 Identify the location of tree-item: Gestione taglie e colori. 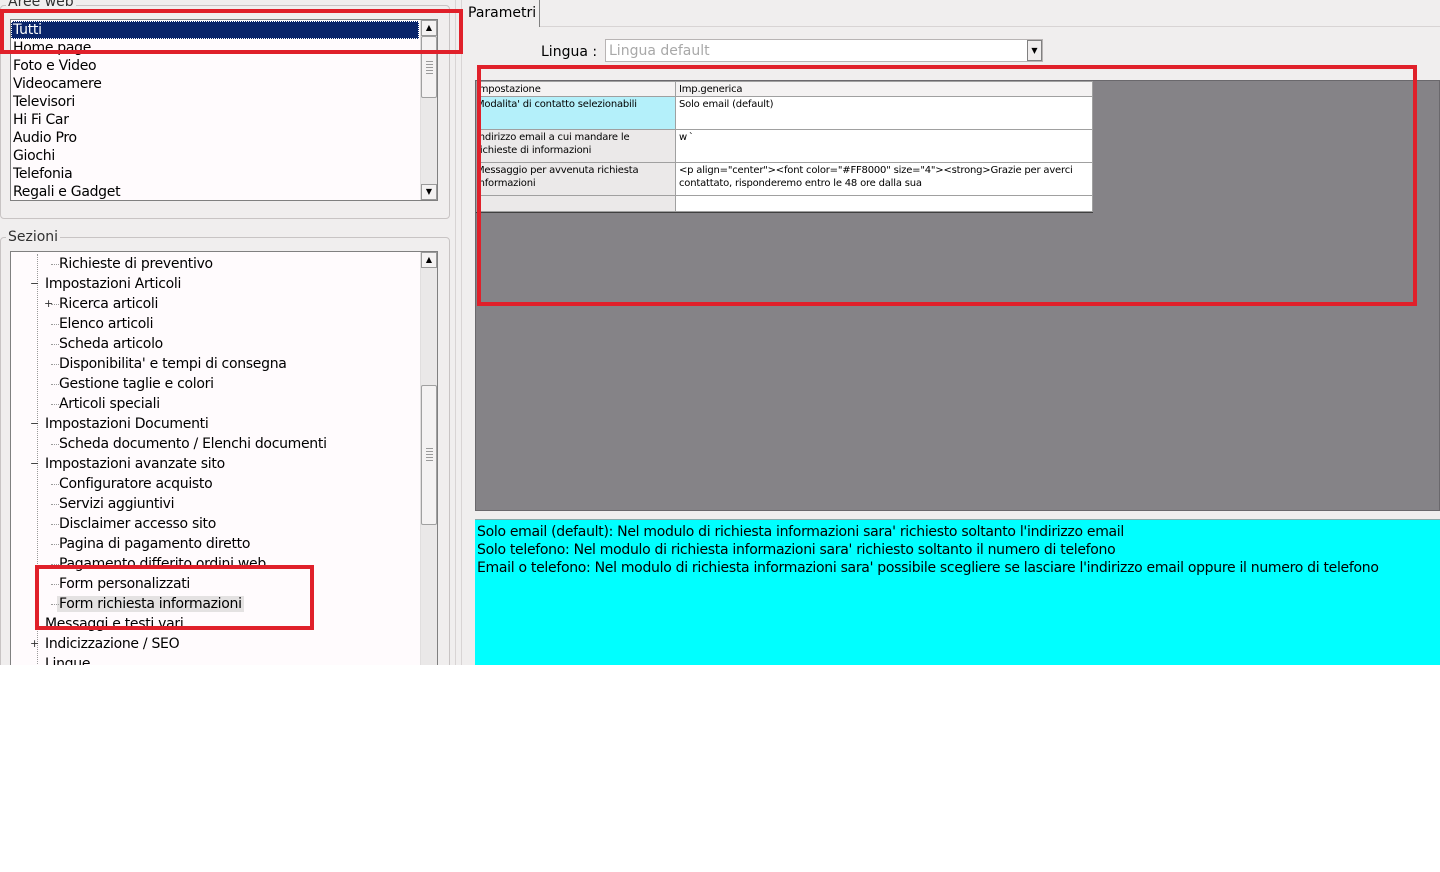
(136, 384).